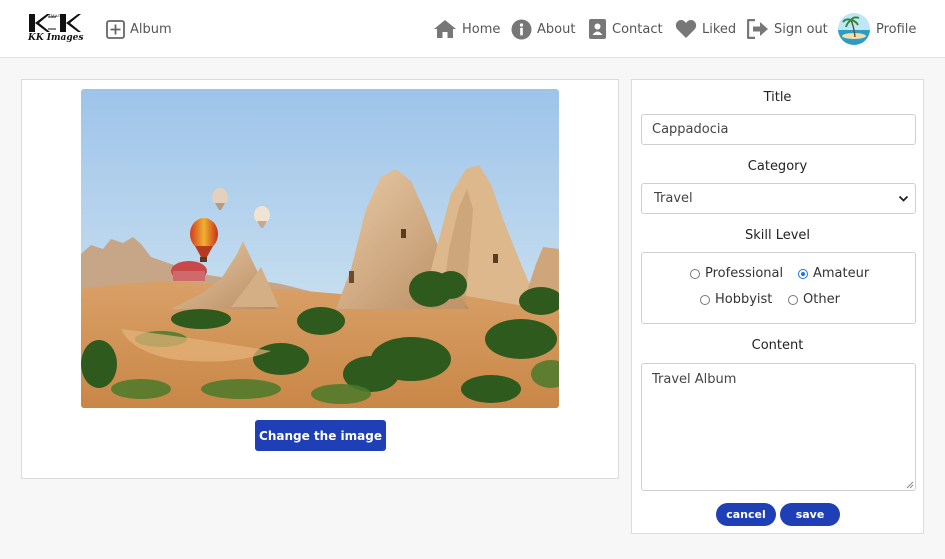 This screenshot has width=945, height=559. What do you see at coordinates (778, 129) in the screenshot?
I see `title-input: Cappadocia` at bounding box center [778, 129].